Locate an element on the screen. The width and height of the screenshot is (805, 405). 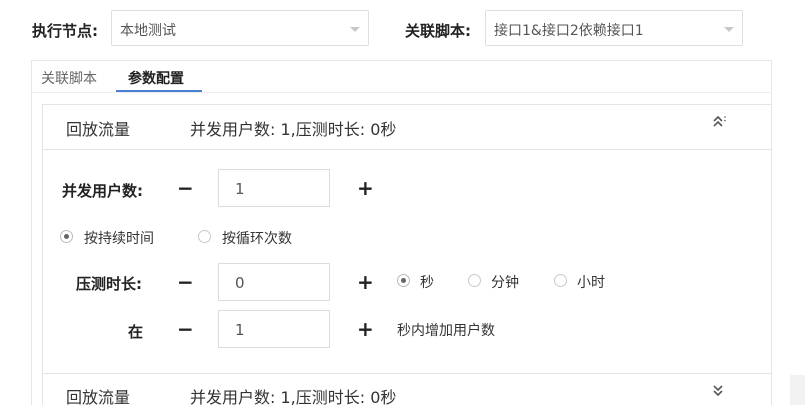
unit-second-label: 秒 is located at coordinates (427, 282).